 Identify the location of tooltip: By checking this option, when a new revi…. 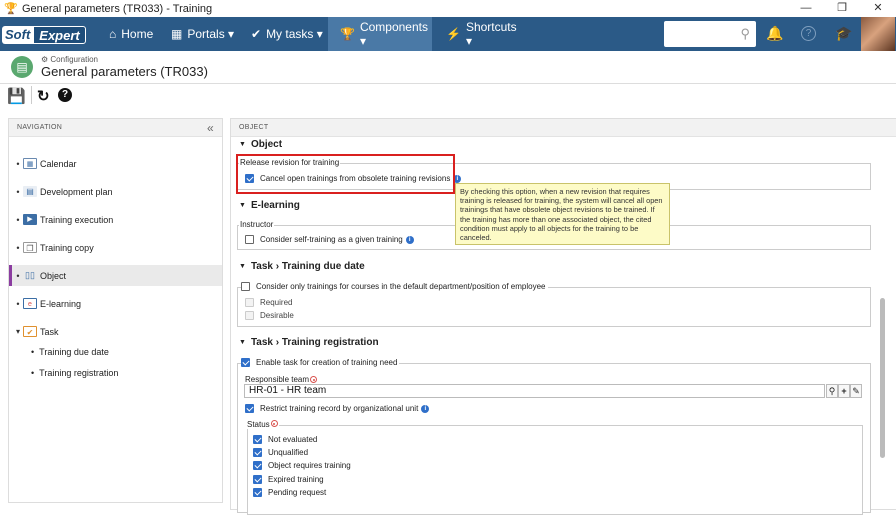
(562, 214).